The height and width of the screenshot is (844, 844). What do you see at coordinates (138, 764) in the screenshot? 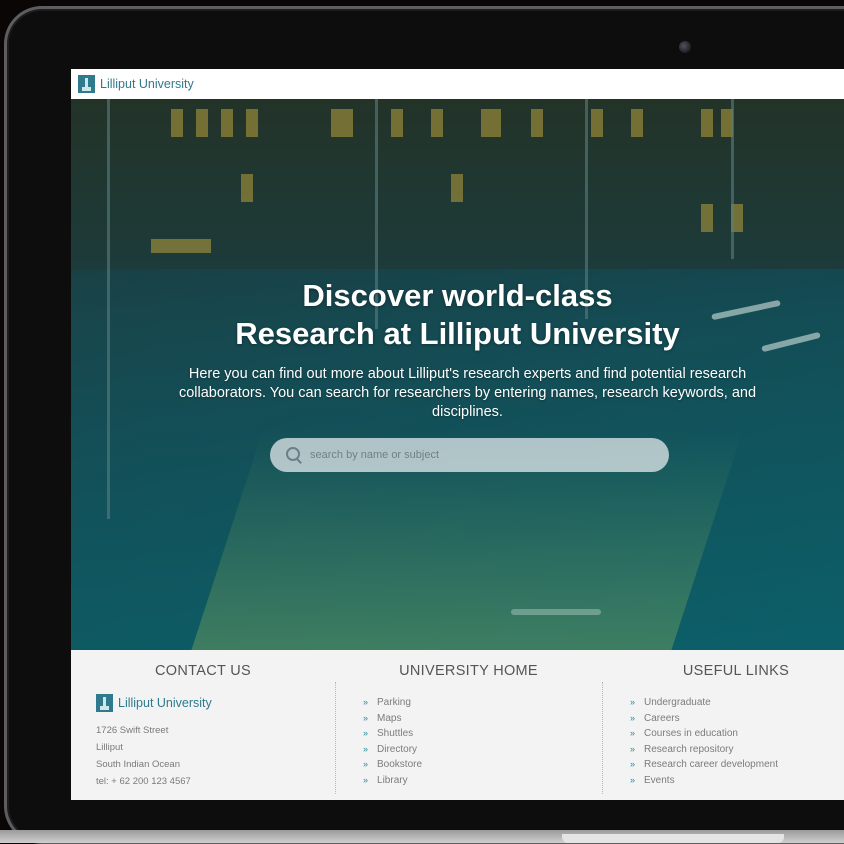
I see `address-line: South Indian Ocean` at bounding box center [138, 764].